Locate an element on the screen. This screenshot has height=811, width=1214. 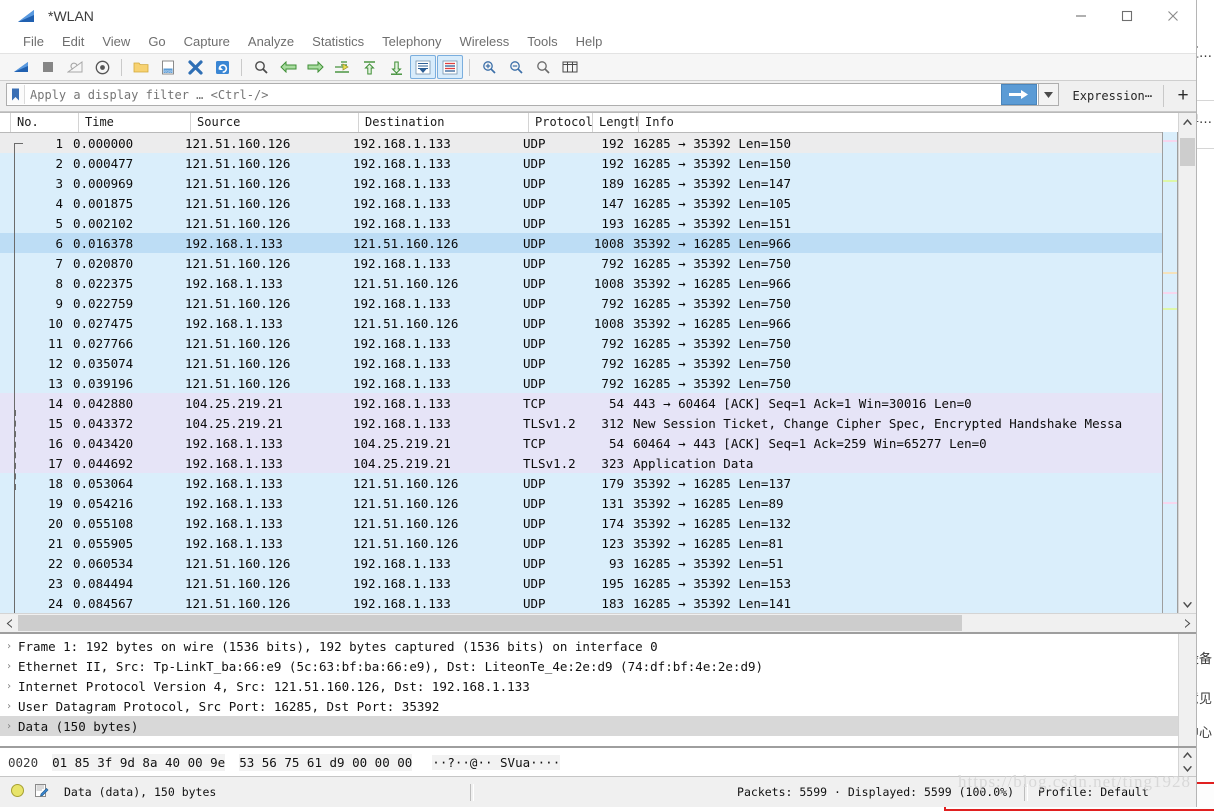
column-header-length: Length is located at coordinates (616, 122).